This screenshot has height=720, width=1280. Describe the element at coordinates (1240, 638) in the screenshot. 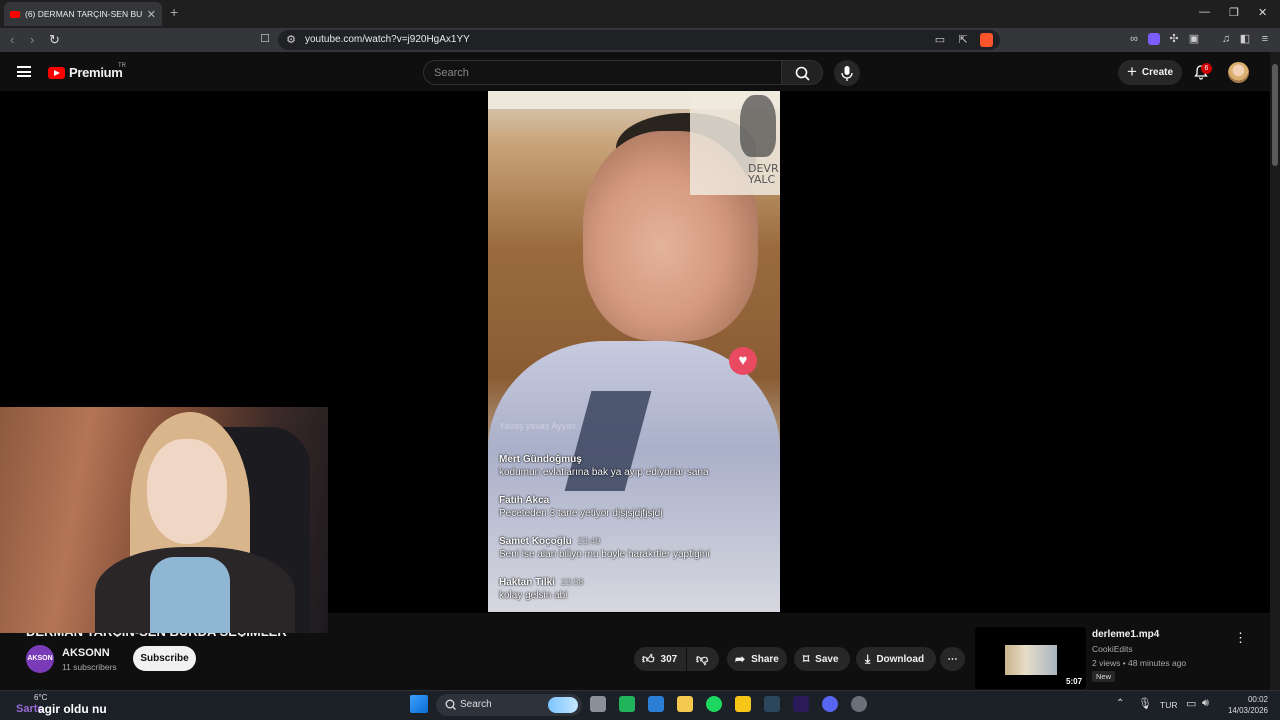

I see `more-vertical-icon: ⋮` at that location.